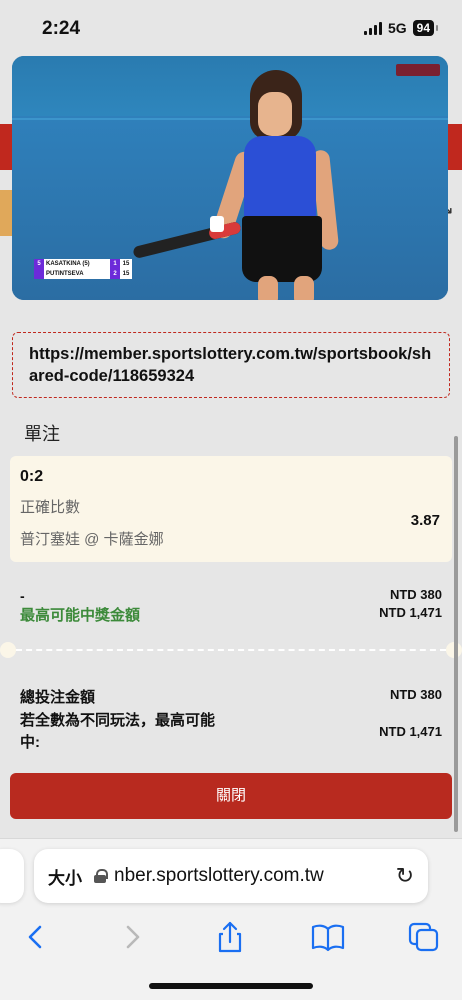 The width and height of the screenshot is (462, 1000). I want to click on network-label: 5G, so click(397, 28).